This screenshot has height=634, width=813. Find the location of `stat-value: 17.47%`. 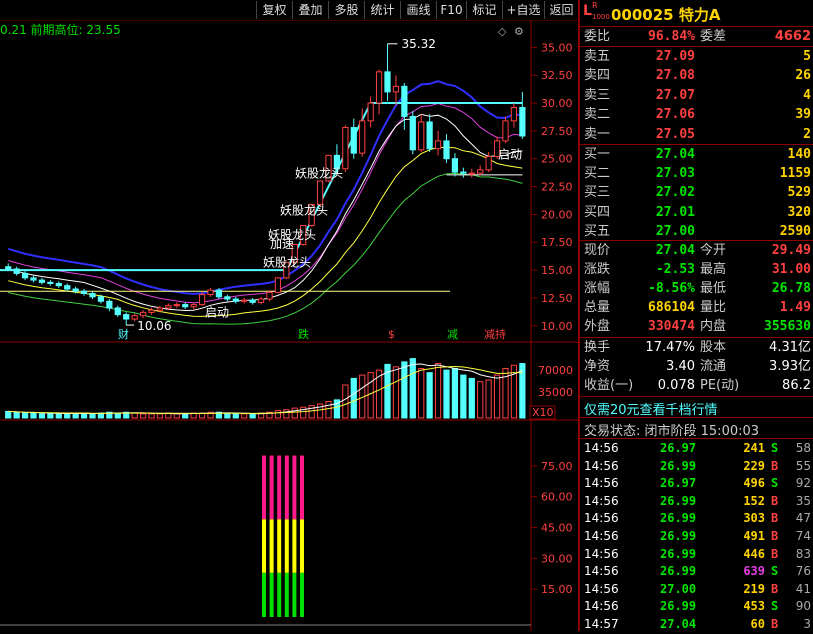

stat-value: 17.47% is located at coordinates (670, 347).